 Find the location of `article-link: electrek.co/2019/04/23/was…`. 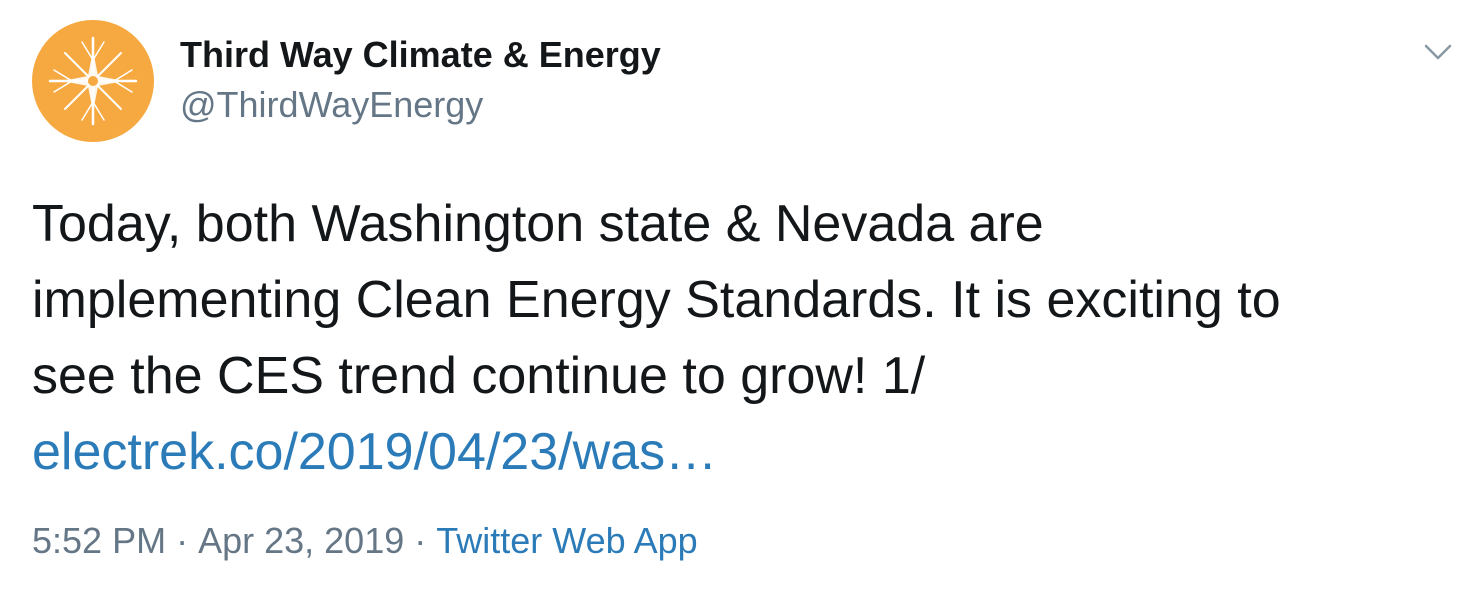

article-link: electrek.co/2019/04/23/was… is located at coordinates (374, 452).